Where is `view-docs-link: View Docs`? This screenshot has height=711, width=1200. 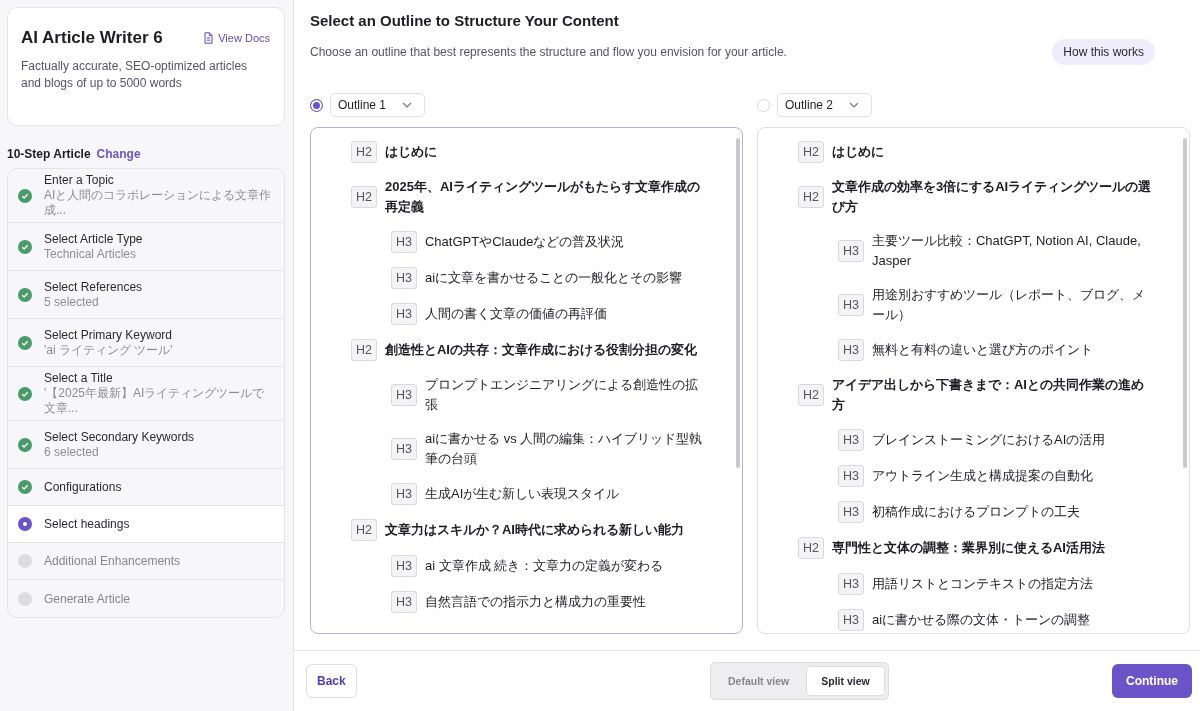
view-docs-link: View Docs is located at coordinates (236, 38).